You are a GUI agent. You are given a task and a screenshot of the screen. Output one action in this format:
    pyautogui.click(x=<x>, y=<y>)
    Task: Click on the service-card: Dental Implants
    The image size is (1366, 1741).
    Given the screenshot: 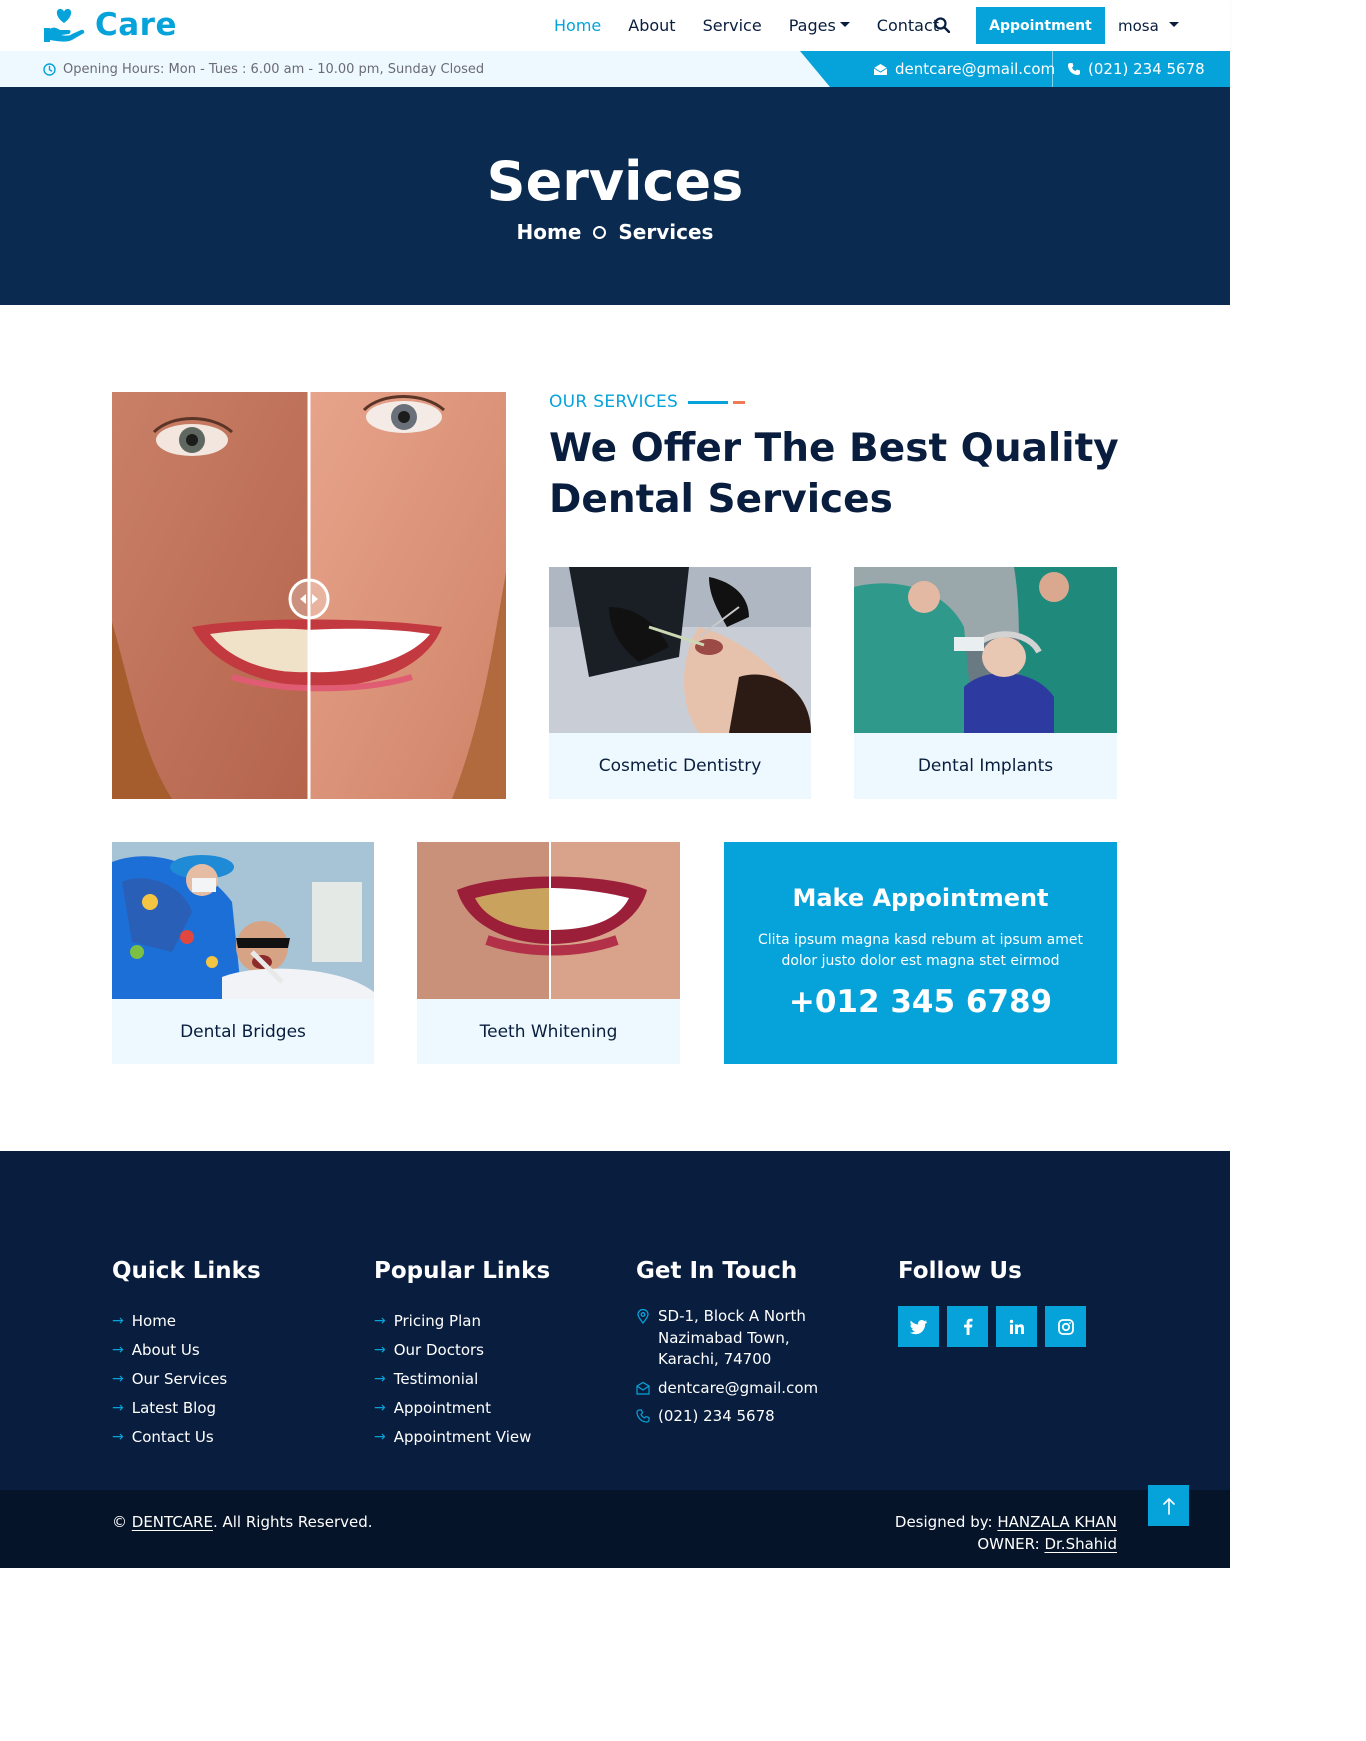 What is the action you would take?
    pyautogui.click(x=985, y=683)
    